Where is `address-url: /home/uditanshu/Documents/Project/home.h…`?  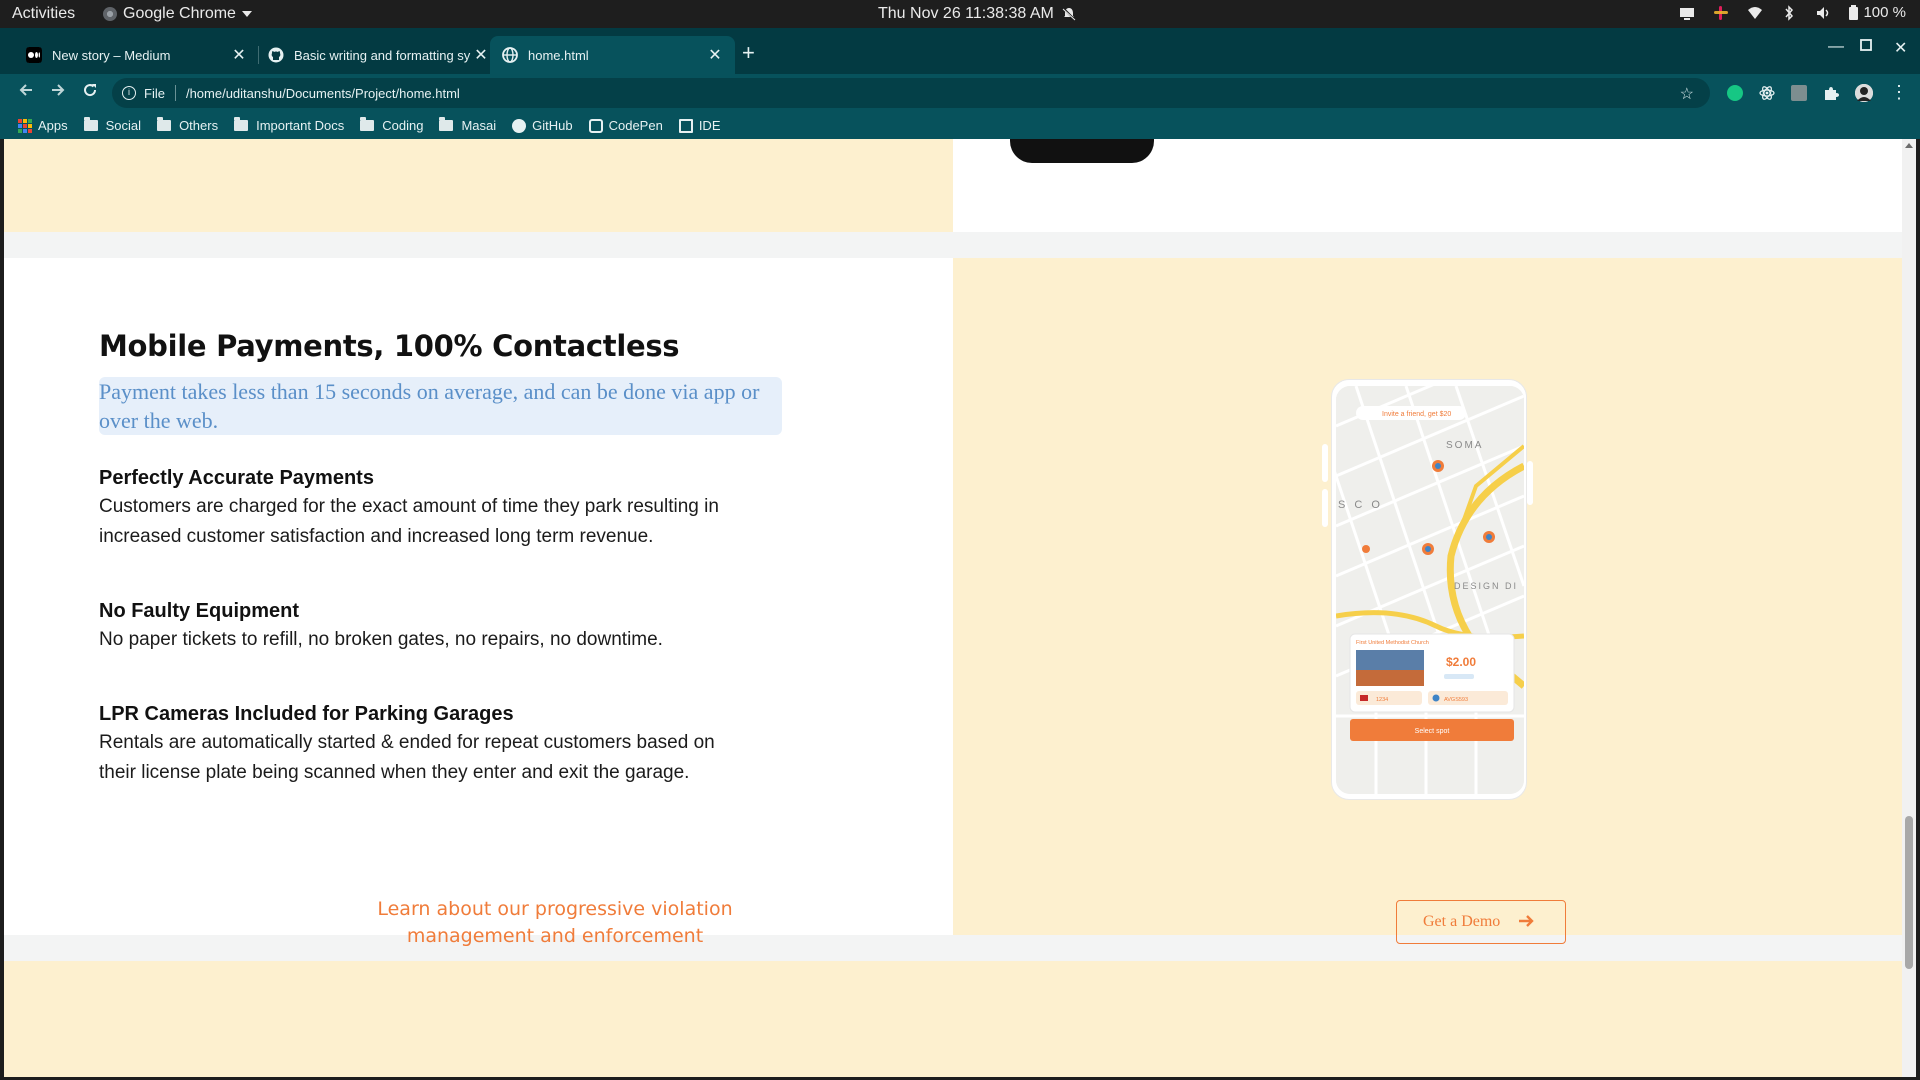 address-url: /home/uditanshu/Documents/Project/home.h… is located at coordinates (323, 93).